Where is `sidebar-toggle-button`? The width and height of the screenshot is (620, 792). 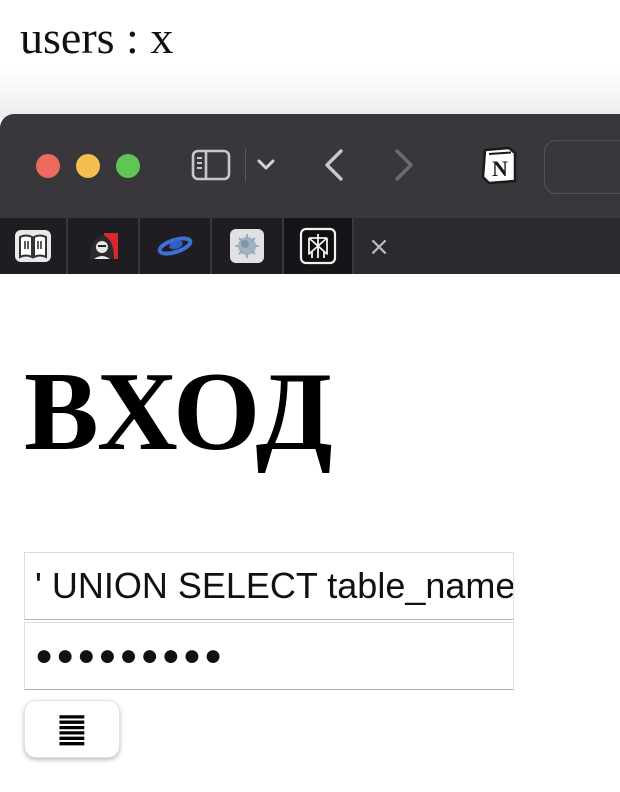
sidebar-toggle-button is located at coordinates (211, 165).